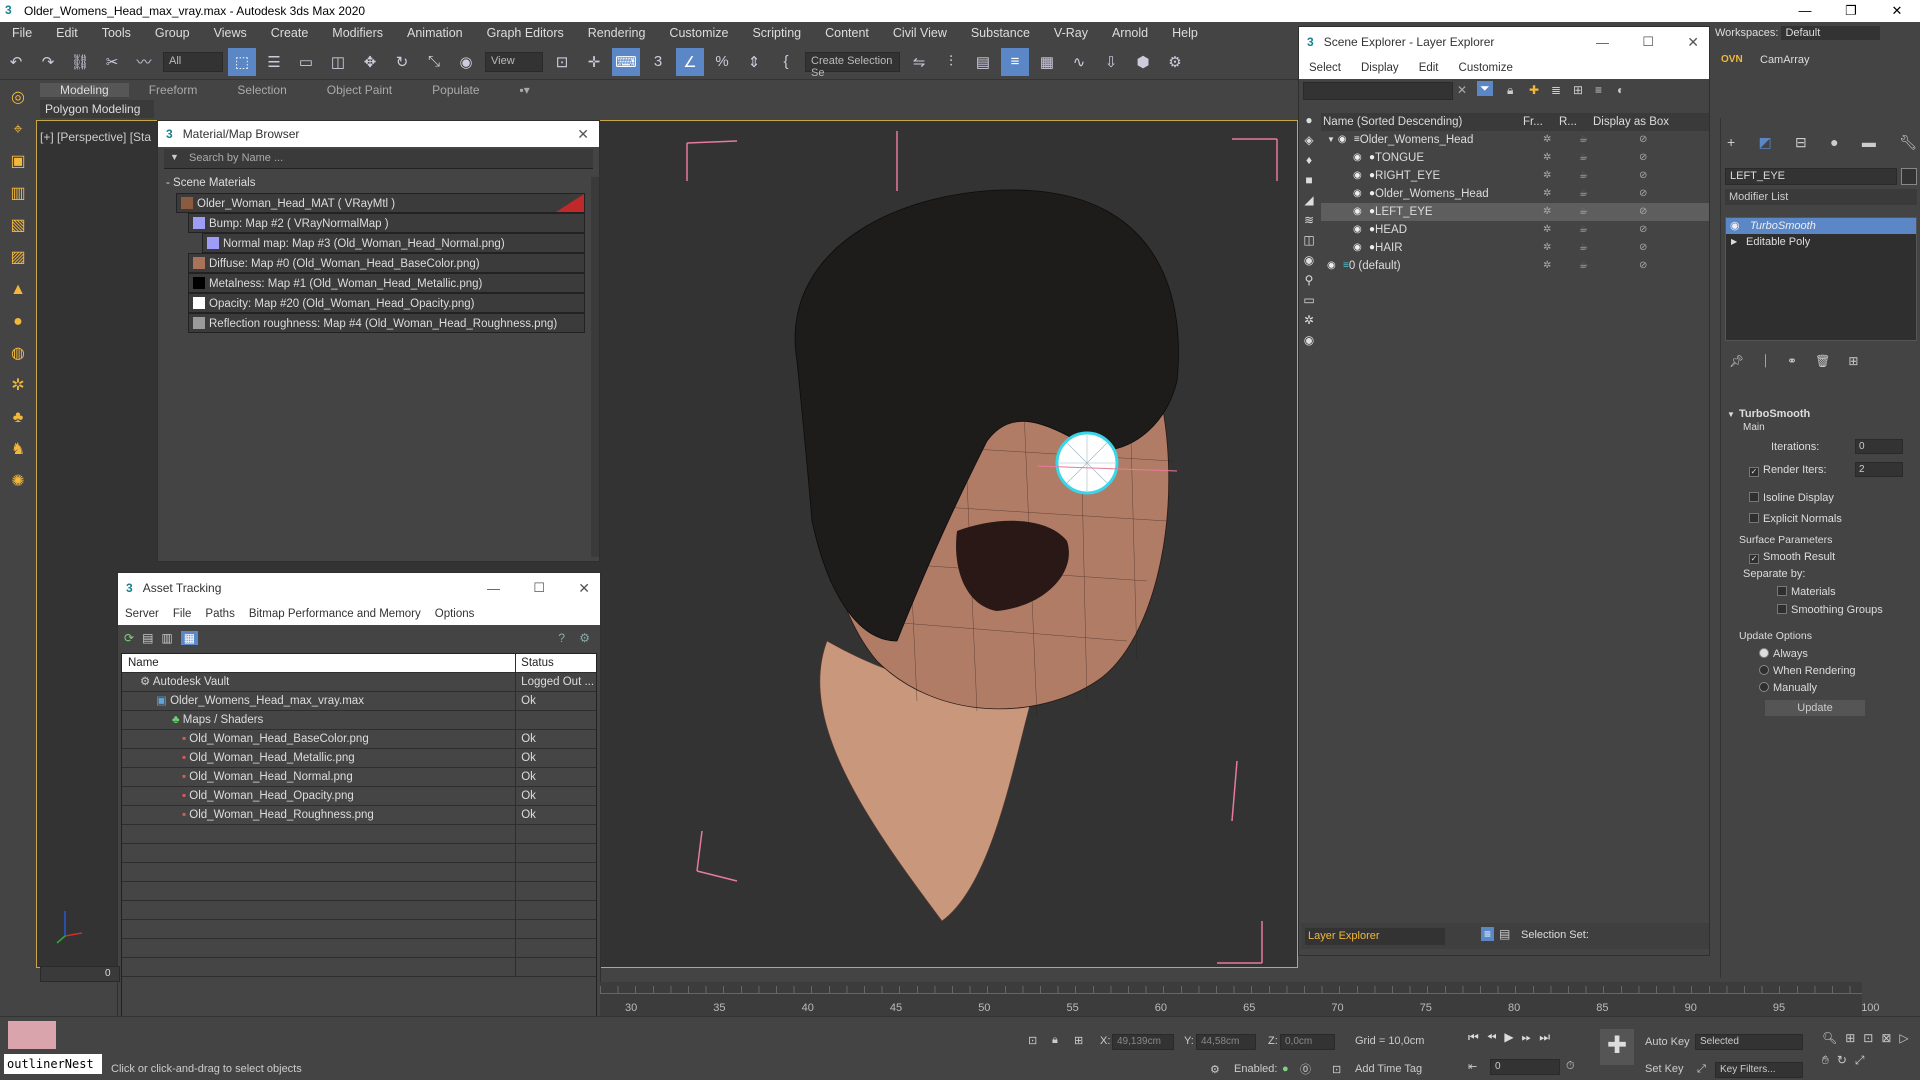 This screenshot has height=1080, width=1920. What do you see at coordinates (380, 203) in the screenshot?
I see `material-item: Older_Woman_Head_MAT ( VRayMtl )` at bounding box center [380, 203].